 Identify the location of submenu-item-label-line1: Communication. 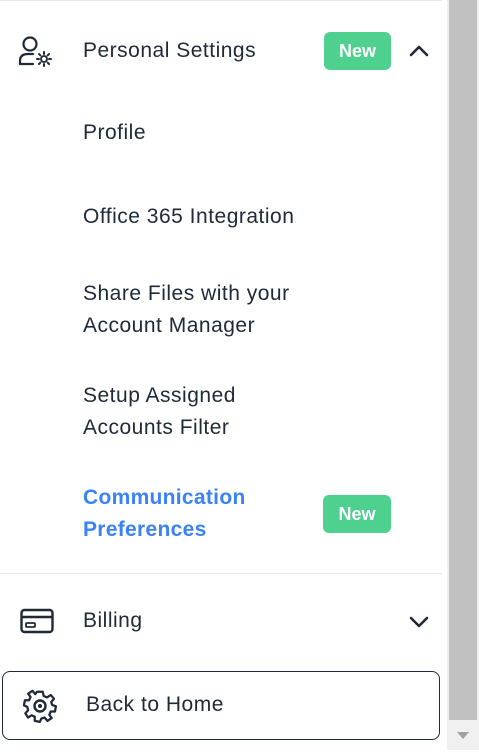
(164, 497).